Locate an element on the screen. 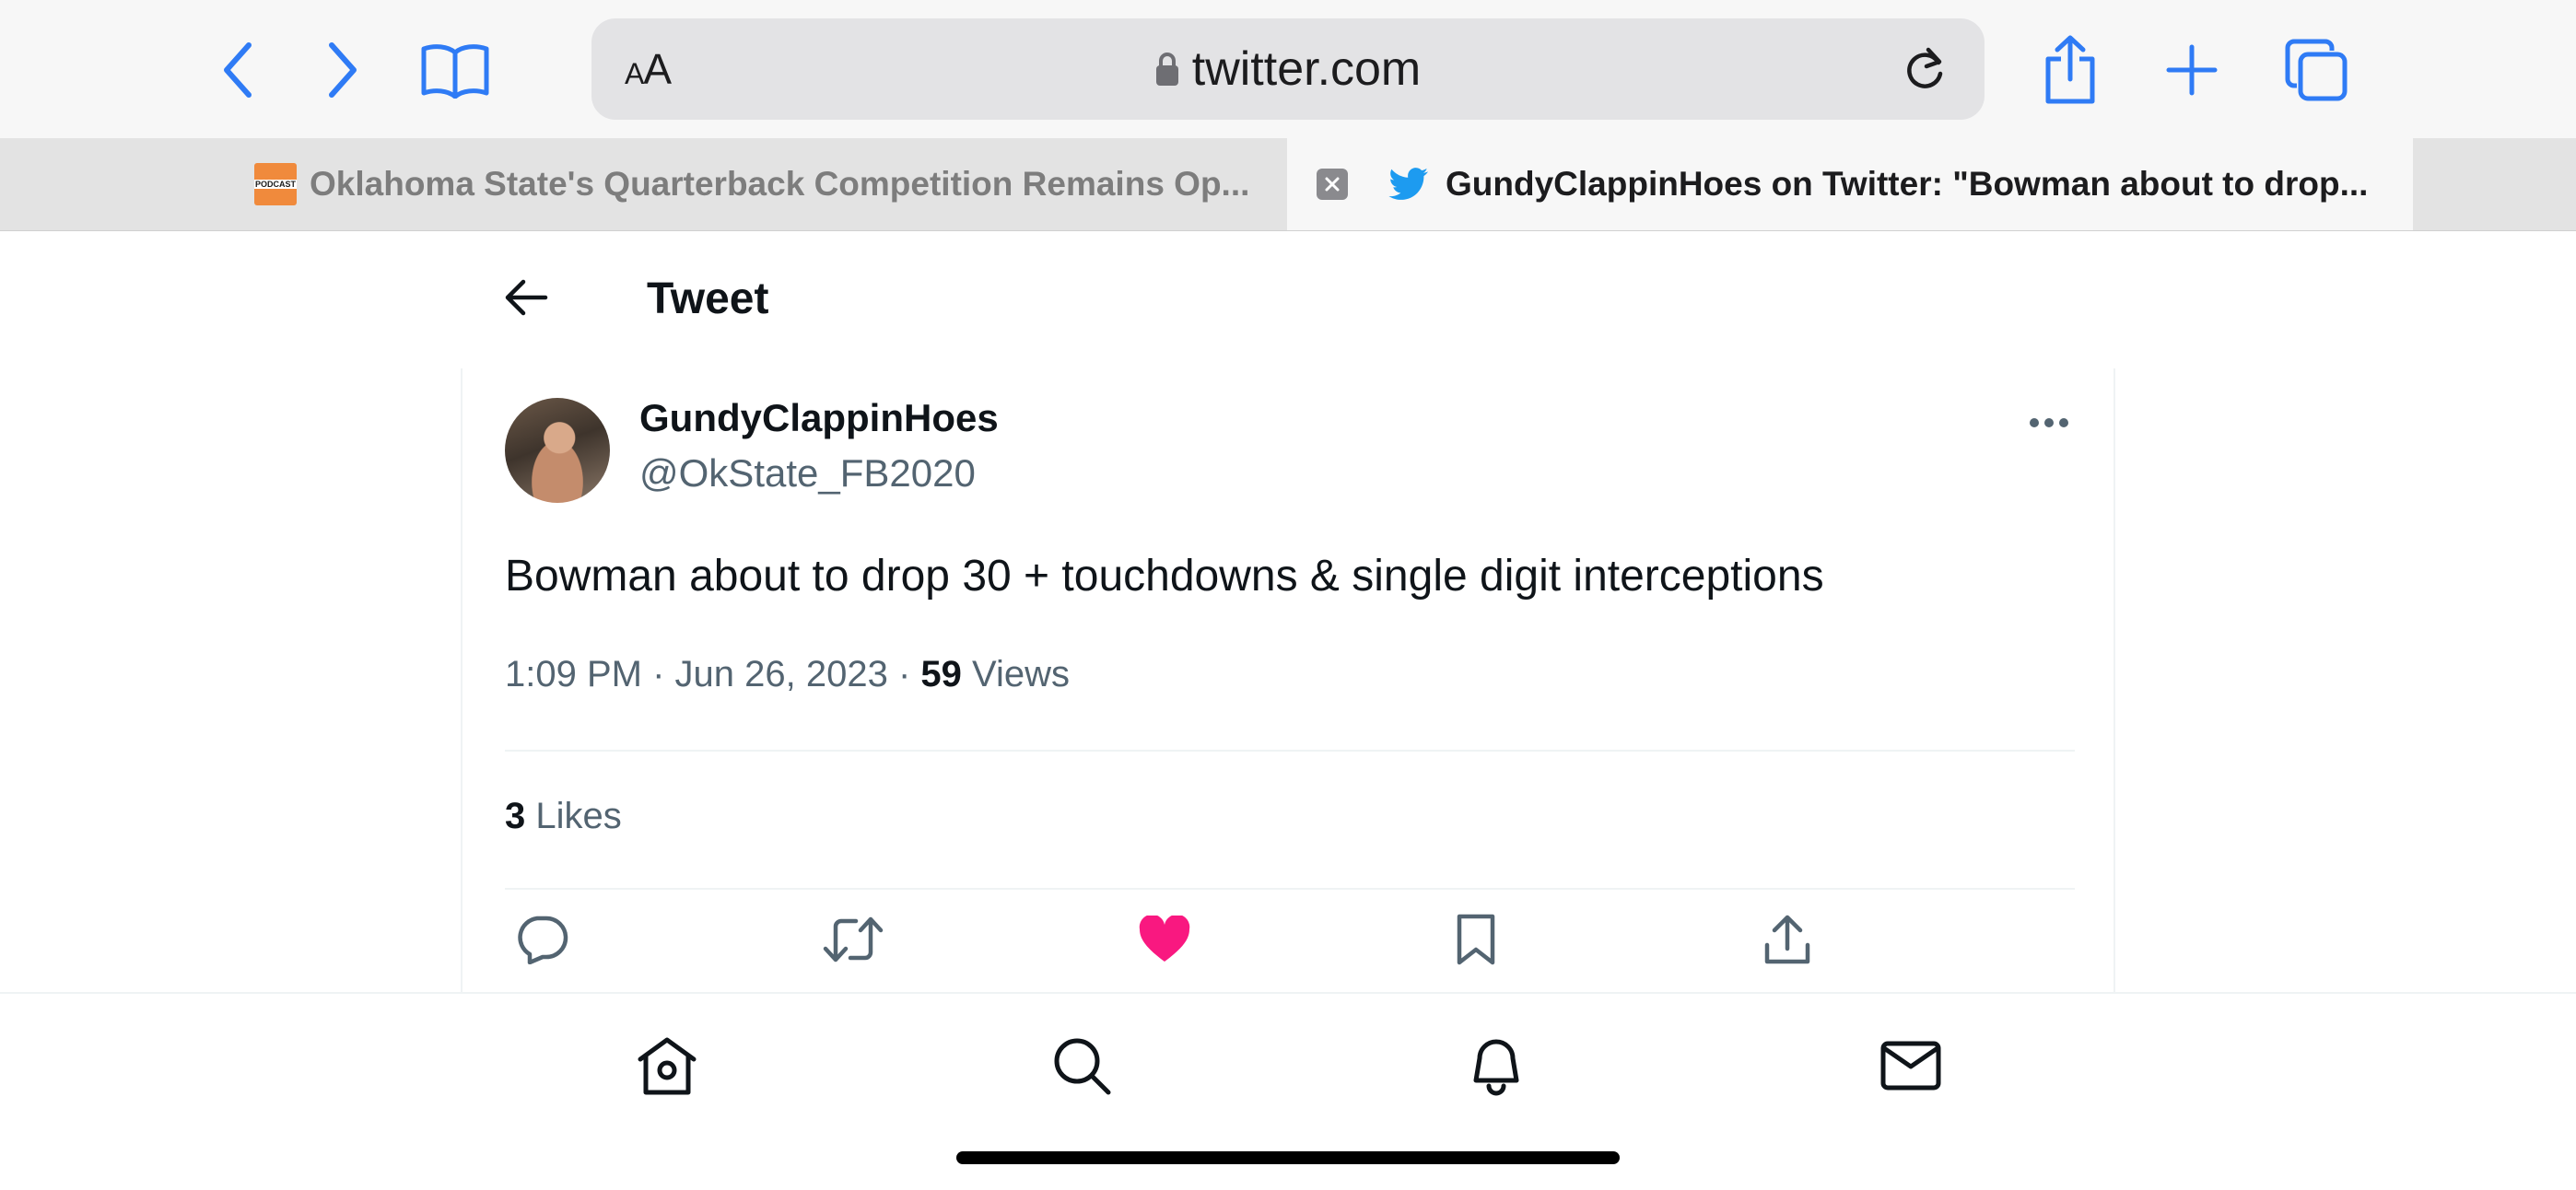  likes-label: Likes is located at coordinates (573, 816).